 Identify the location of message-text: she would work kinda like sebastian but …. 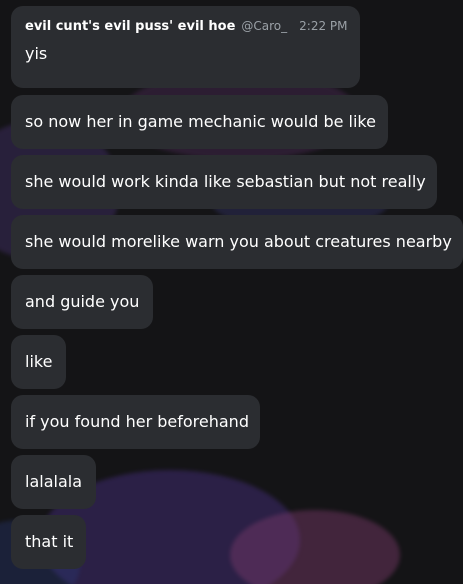
(225, 181).